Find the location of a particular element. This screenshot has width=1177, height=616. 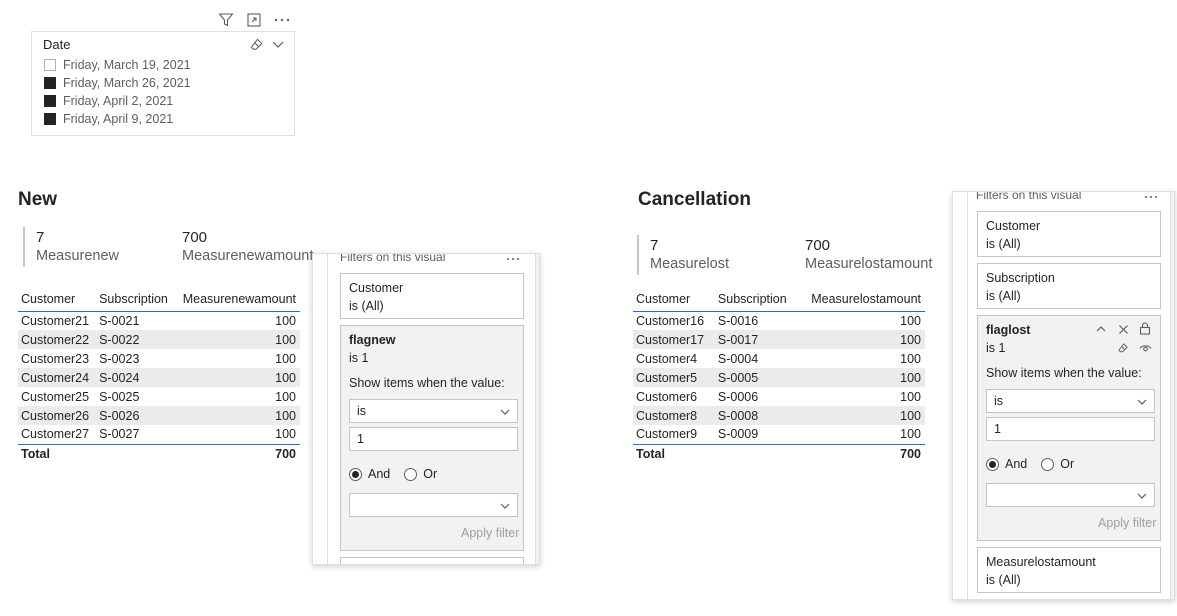

table-cell: Customer26 is located at coordinates (57, 415).